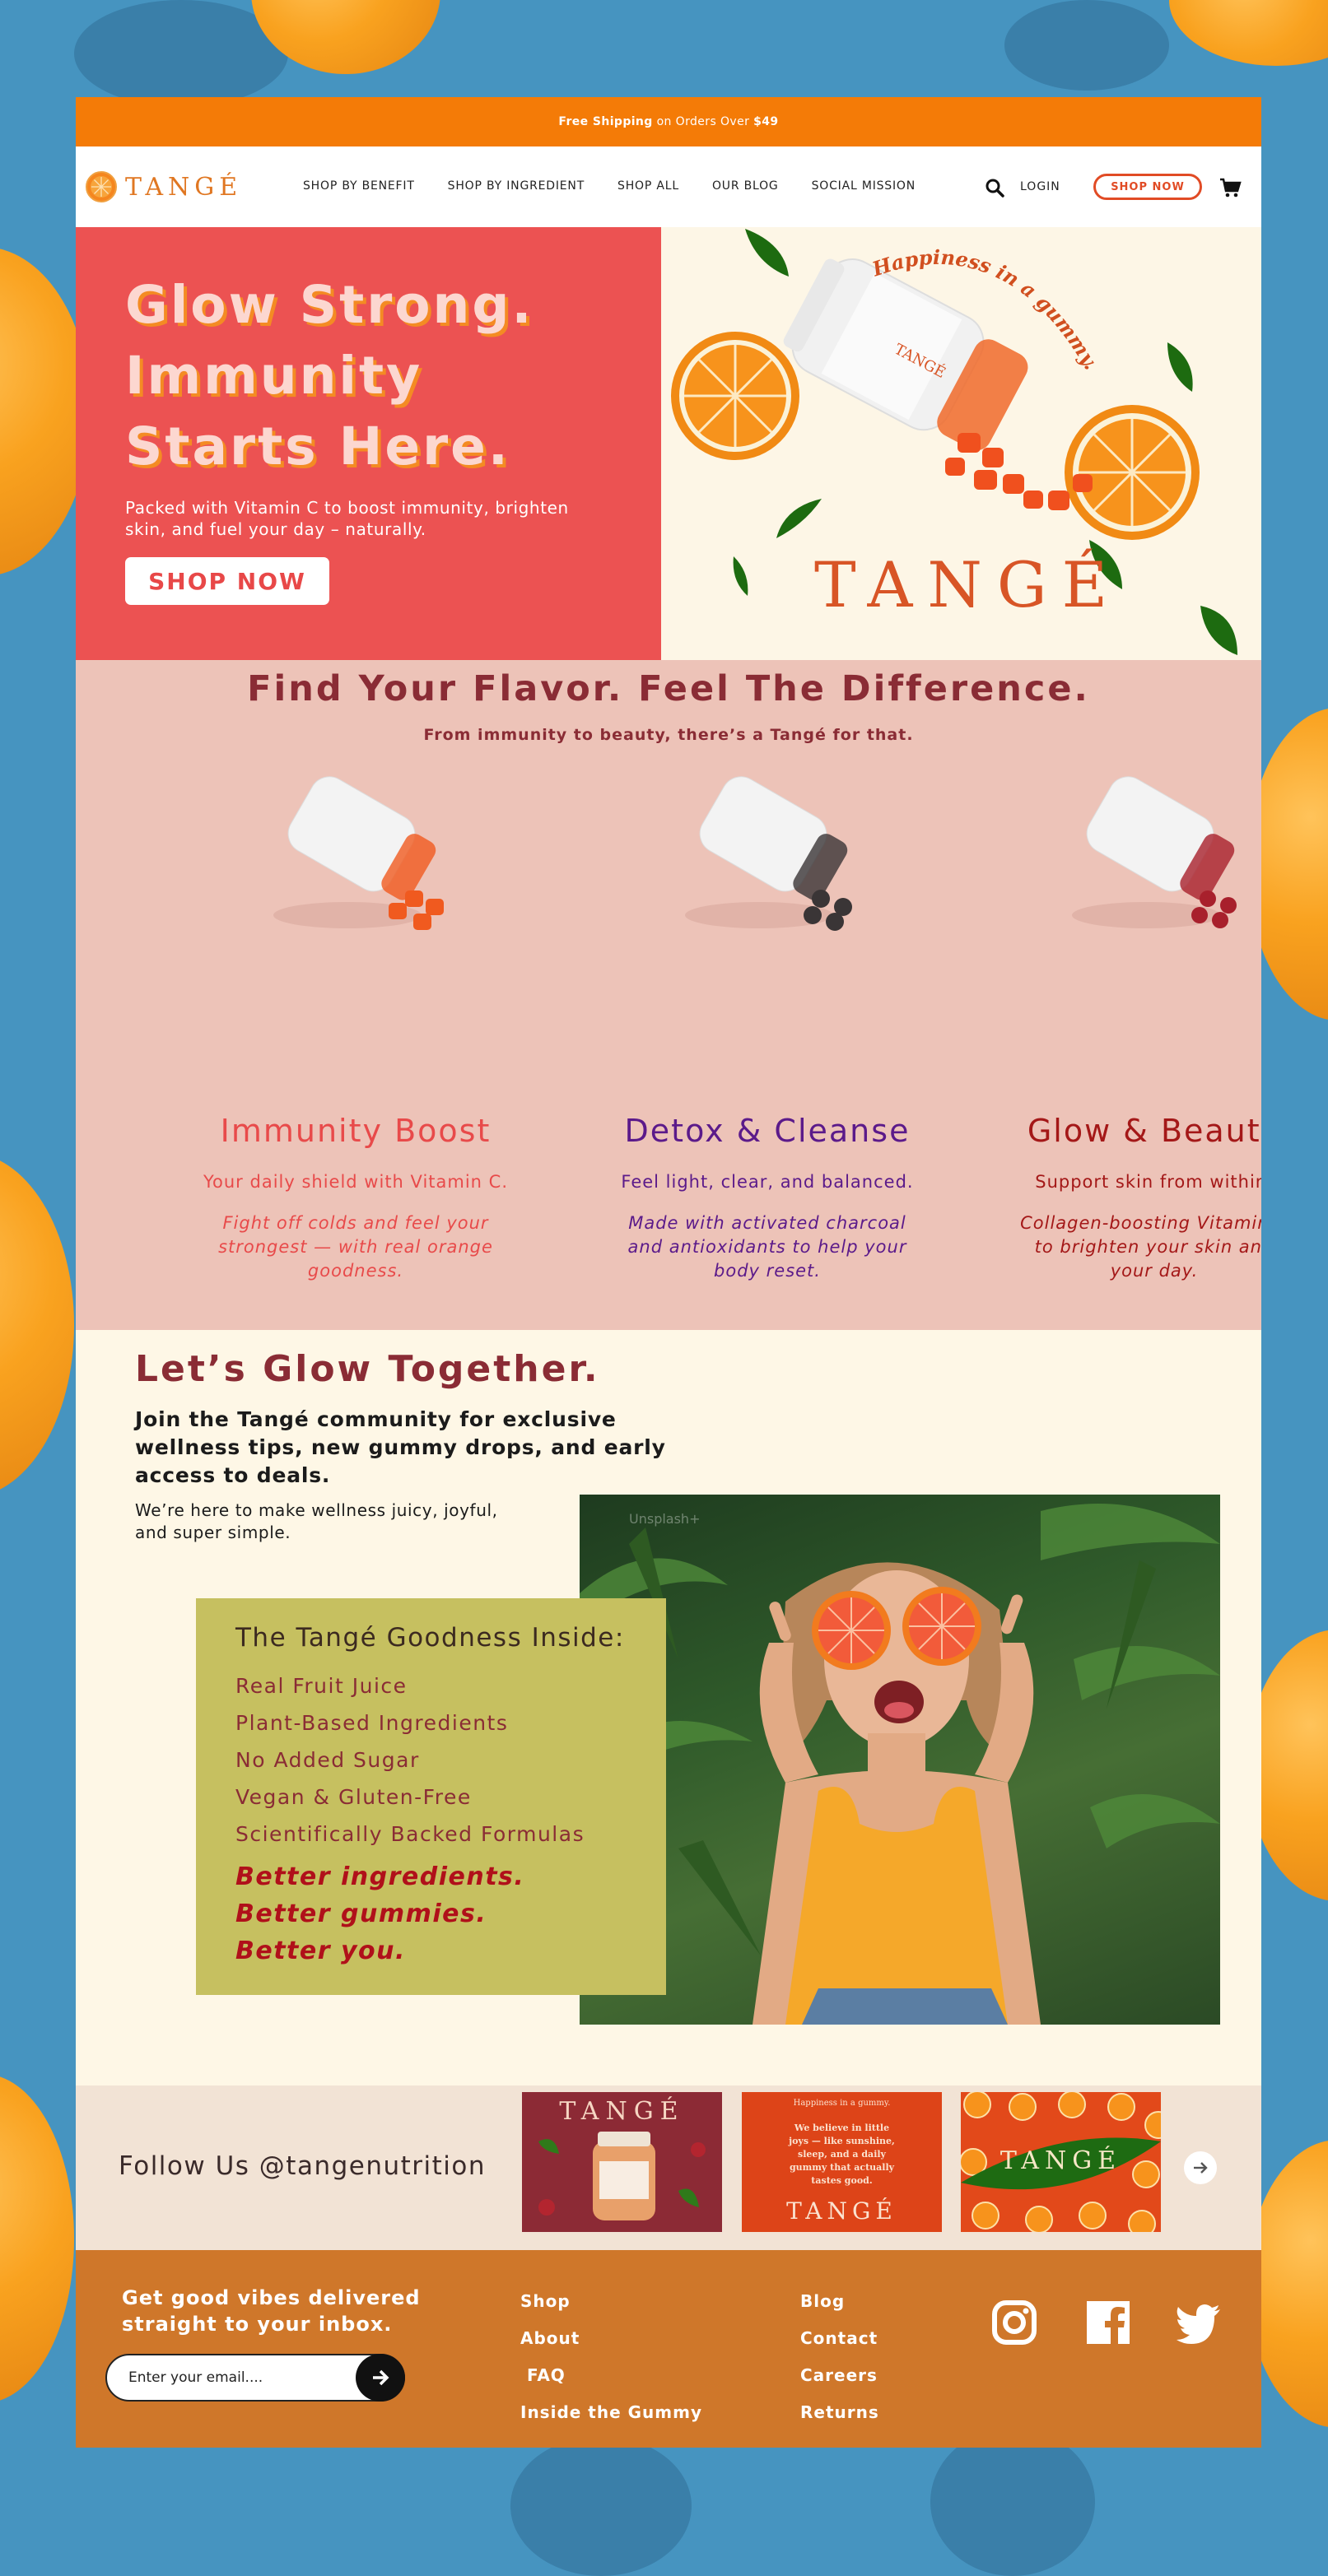 Image resolution: width=1328 pixels, height=2576 pixels. Describe the element at coordinates (101, 186) in the screenshot. I see `orange-logo-icon` at that location.